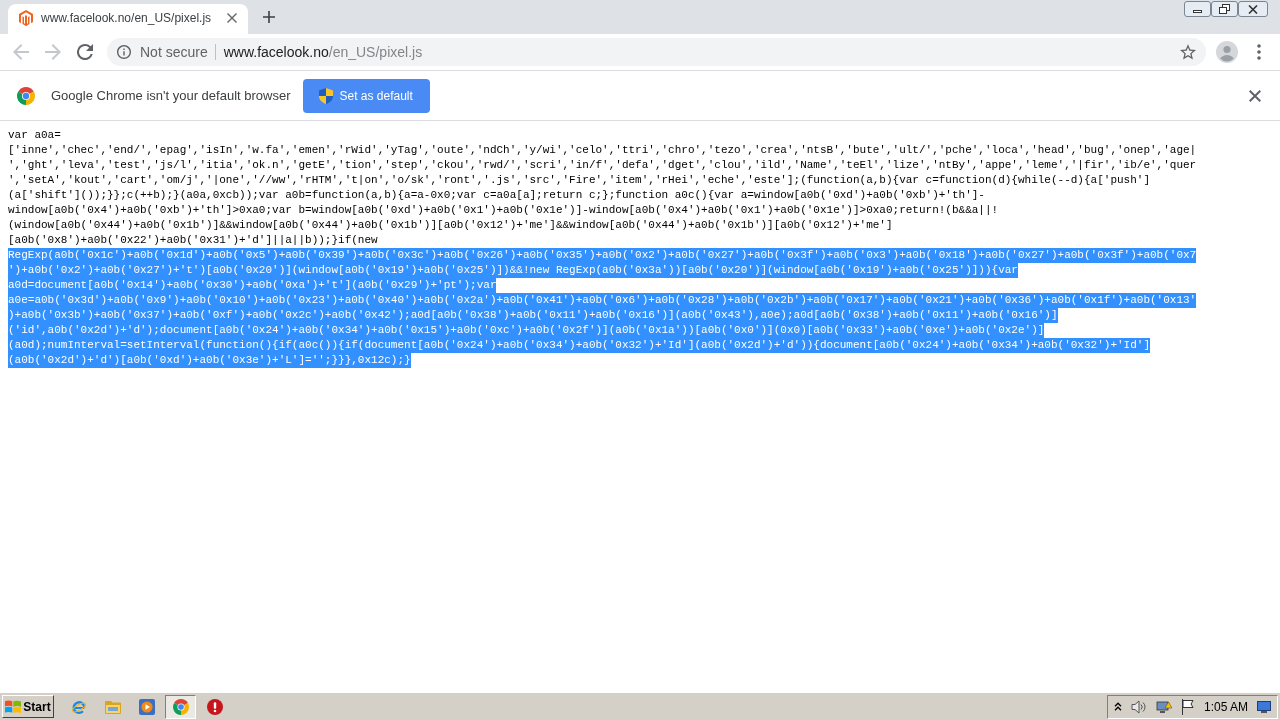 The height and width of the screenshot is (720, 1280). What do you see at coordinates (1264, 706) in the screenshot?
I see `monitor-icon` at bounding box center [1264, 706].